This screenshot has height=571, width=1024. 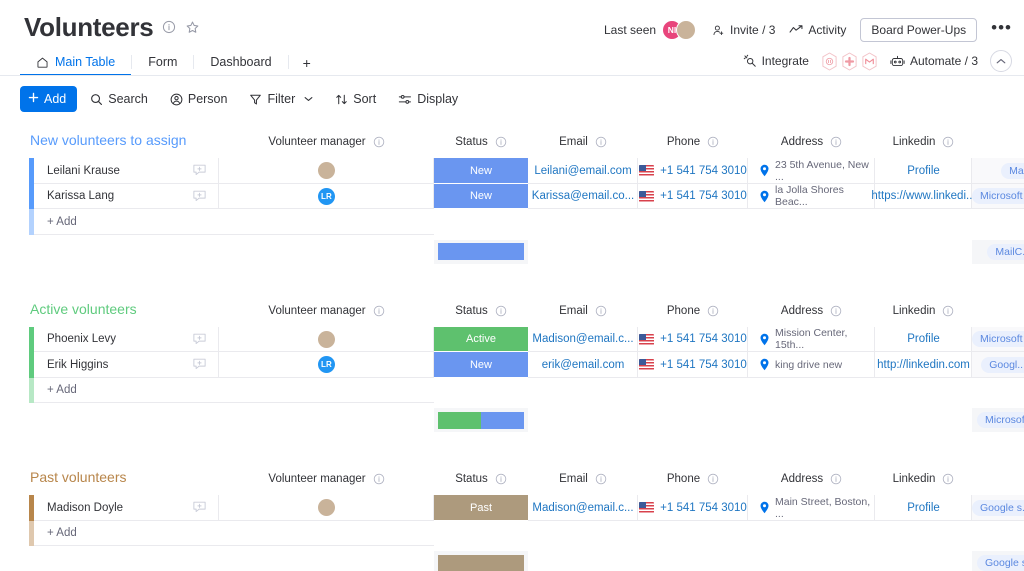 I want to click on email-link: erik@email.com, so click(x=583, y=365).